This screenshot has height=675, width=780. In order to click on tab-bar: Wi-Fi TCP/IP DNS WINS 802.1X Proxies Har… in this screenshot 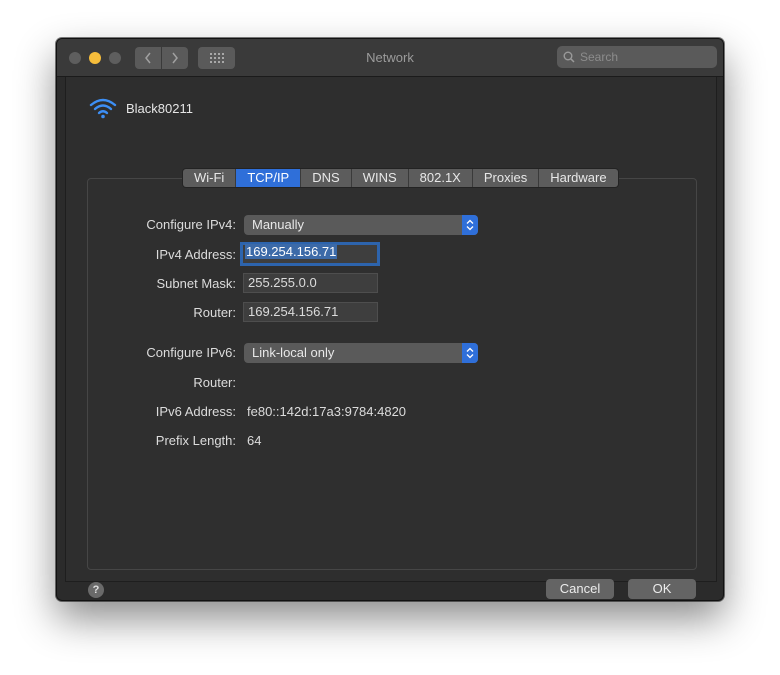, I will do `click(400, 178)`.